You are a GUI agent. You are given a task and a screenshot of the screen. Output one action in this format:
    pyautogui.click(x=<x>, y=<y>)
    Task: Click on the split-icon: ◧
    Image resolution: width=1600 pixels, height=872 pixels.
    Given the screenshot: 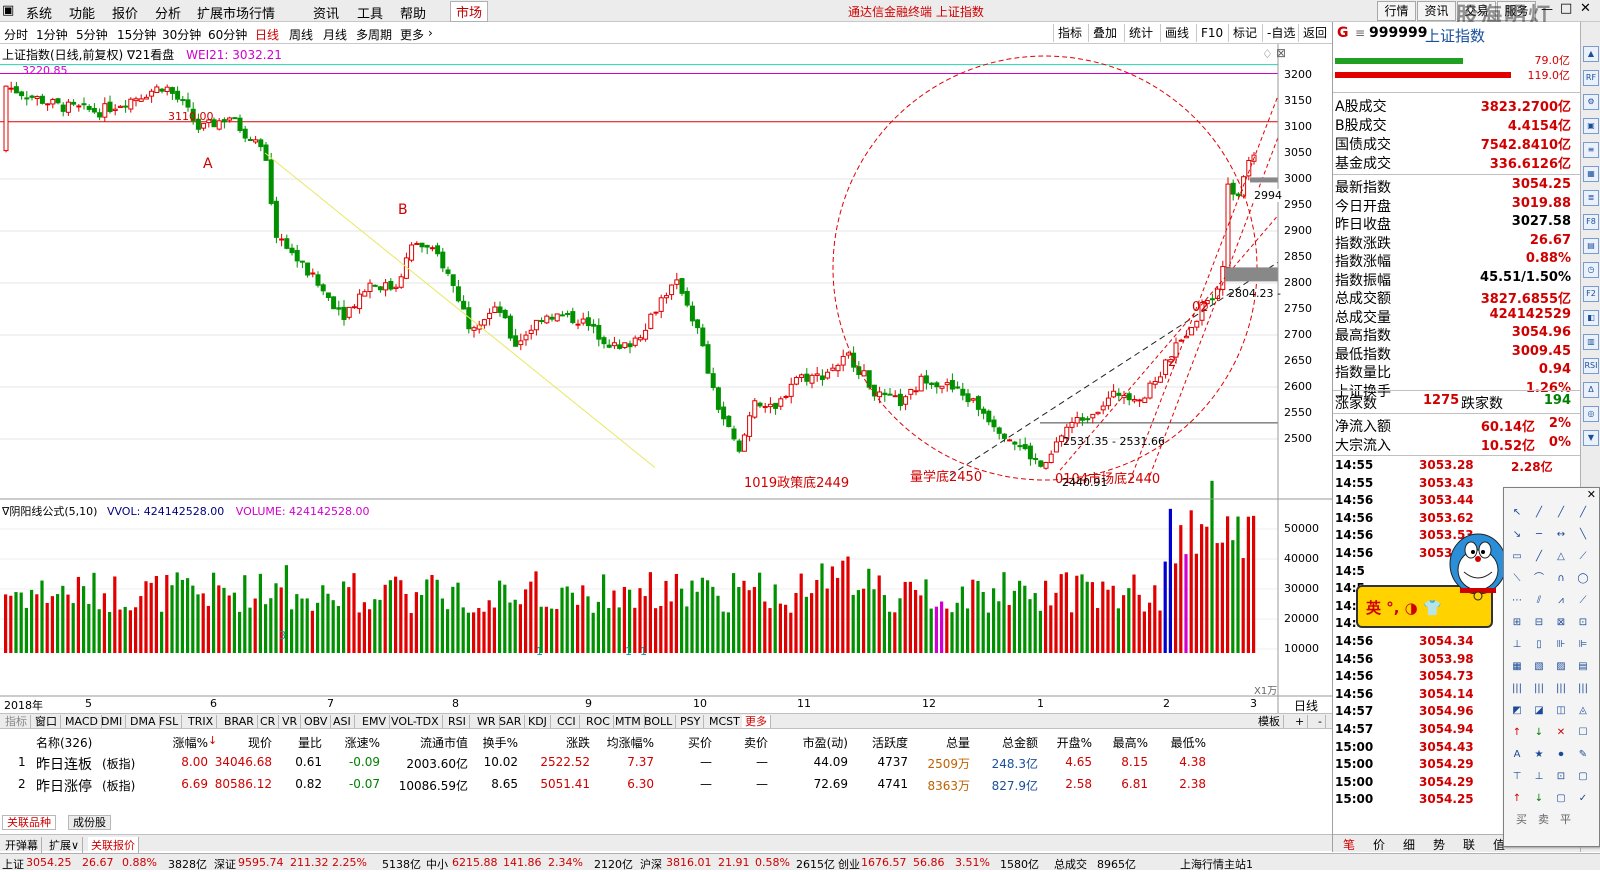 What is the action you would take?
    pyautogui.click(x=1591, y=318)
    